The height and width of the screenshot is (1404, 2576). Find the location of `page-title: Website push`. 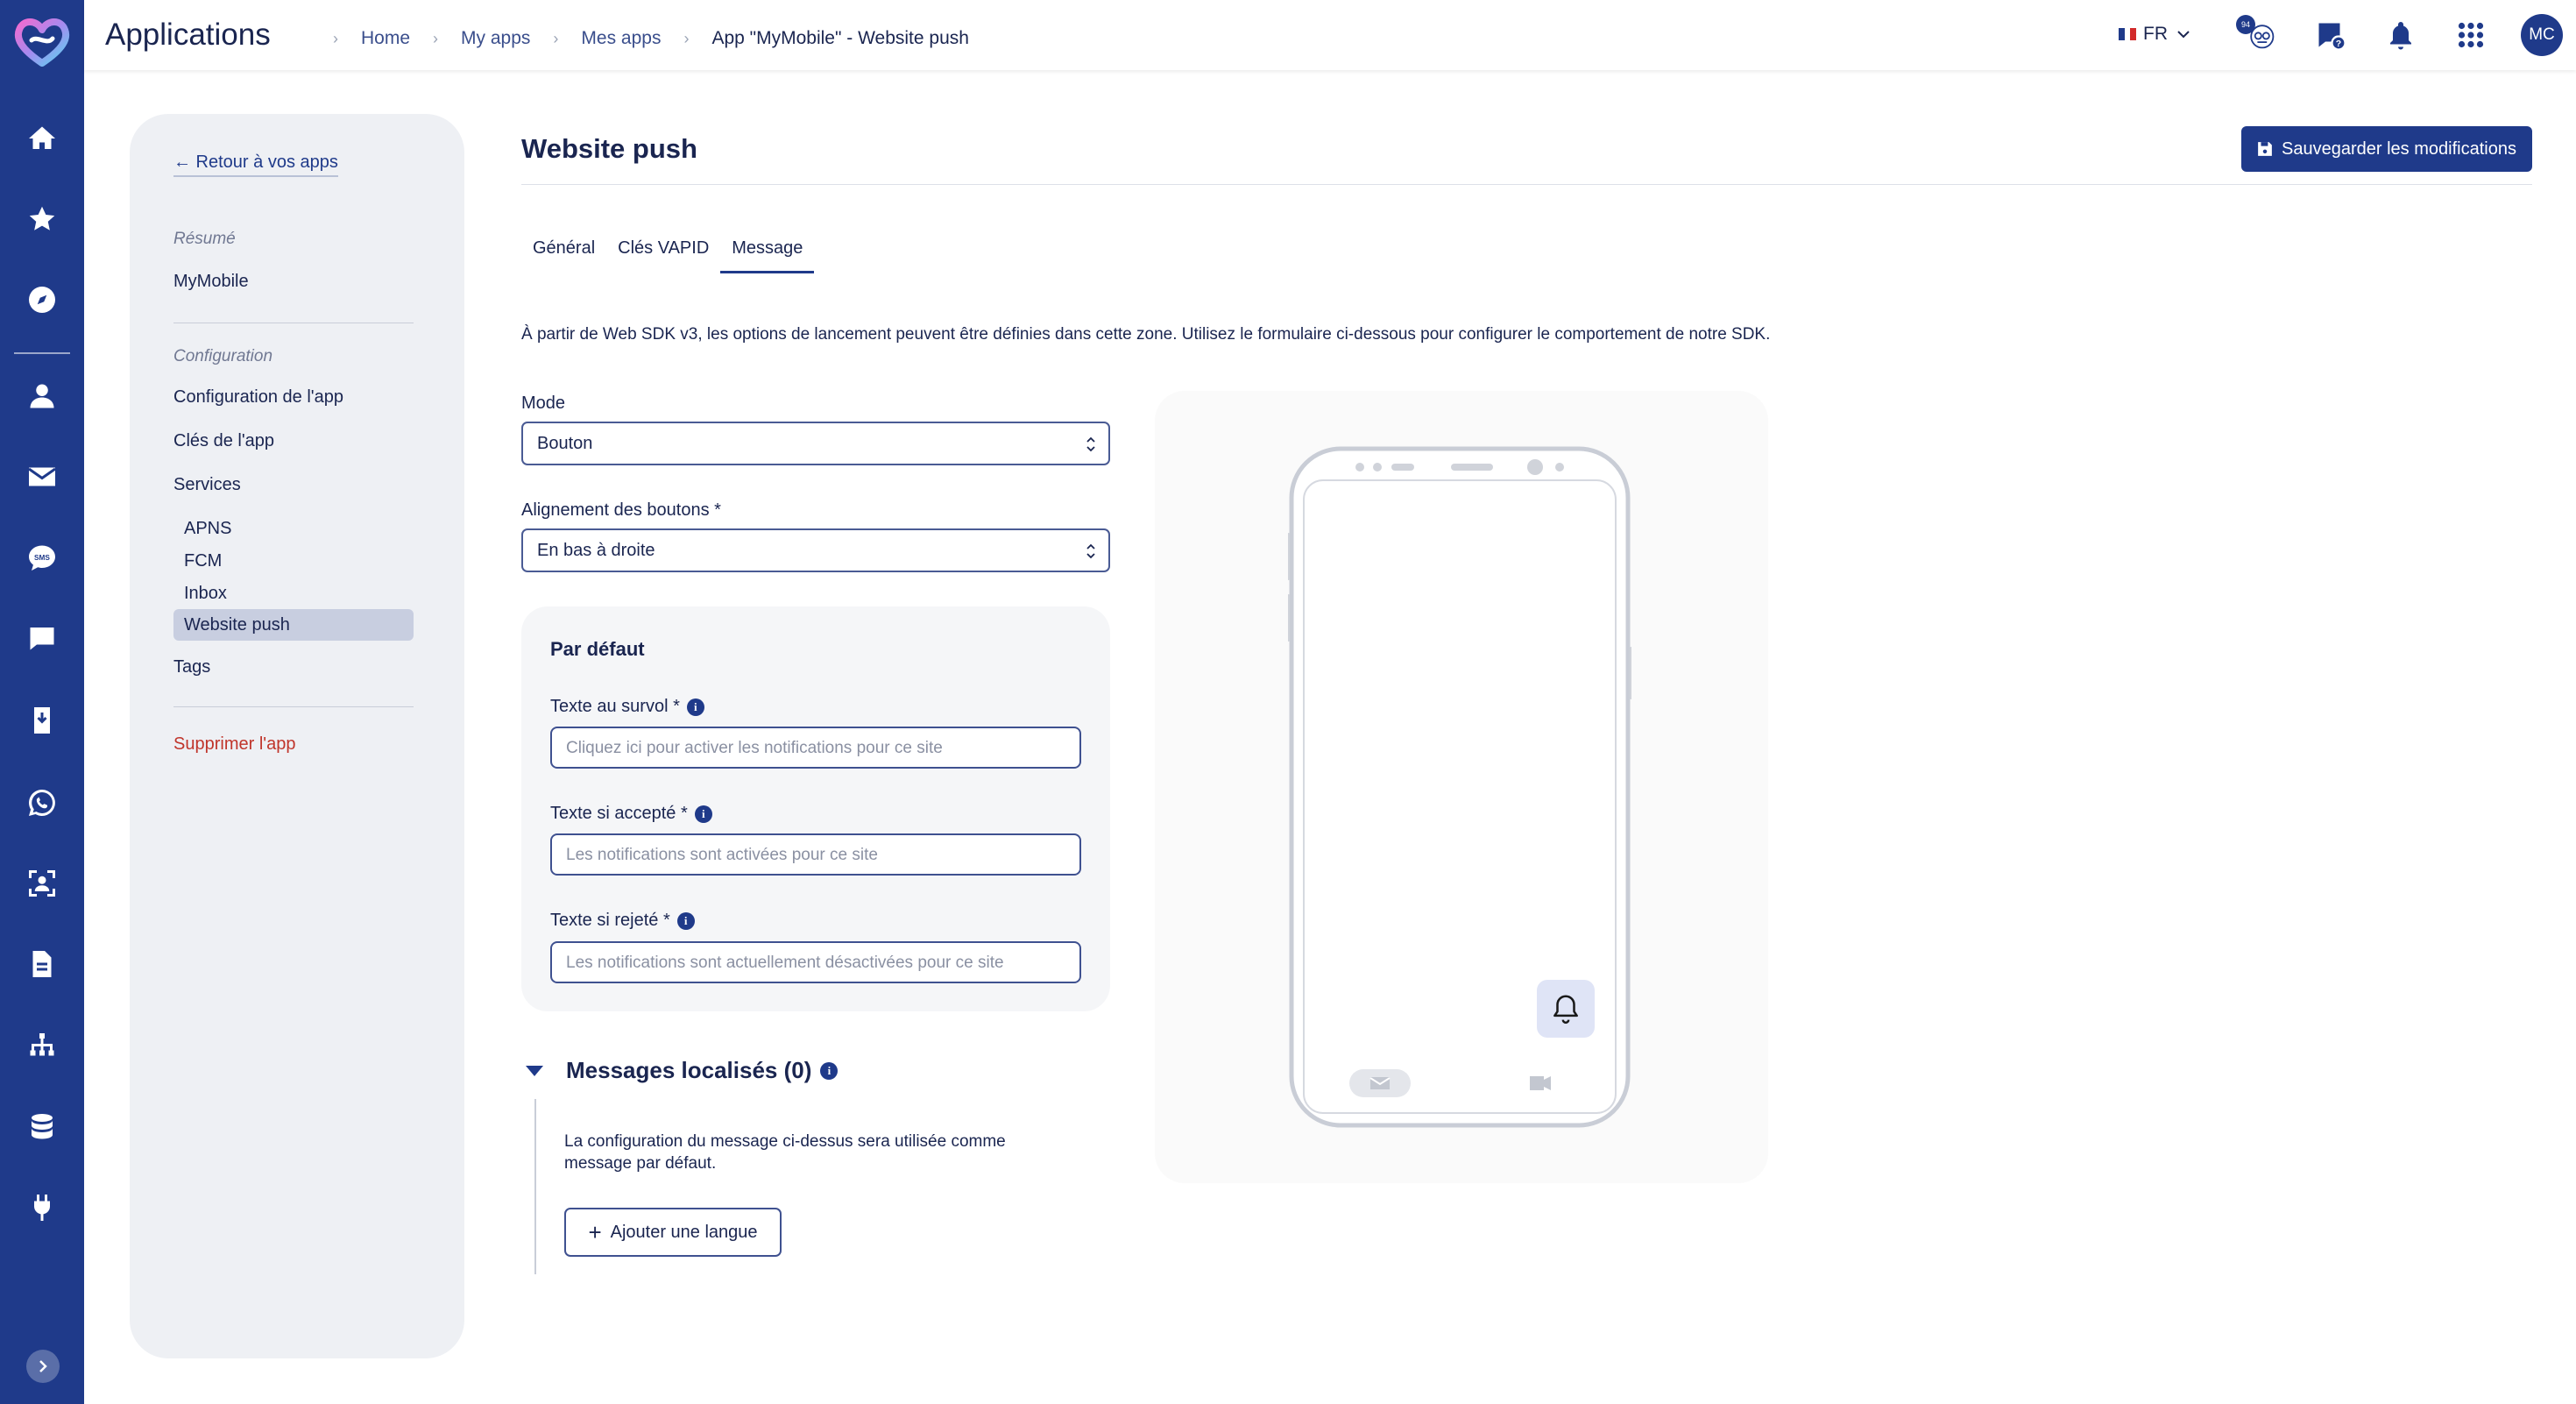

page-title: Website push is located at coordinates (609, 148).